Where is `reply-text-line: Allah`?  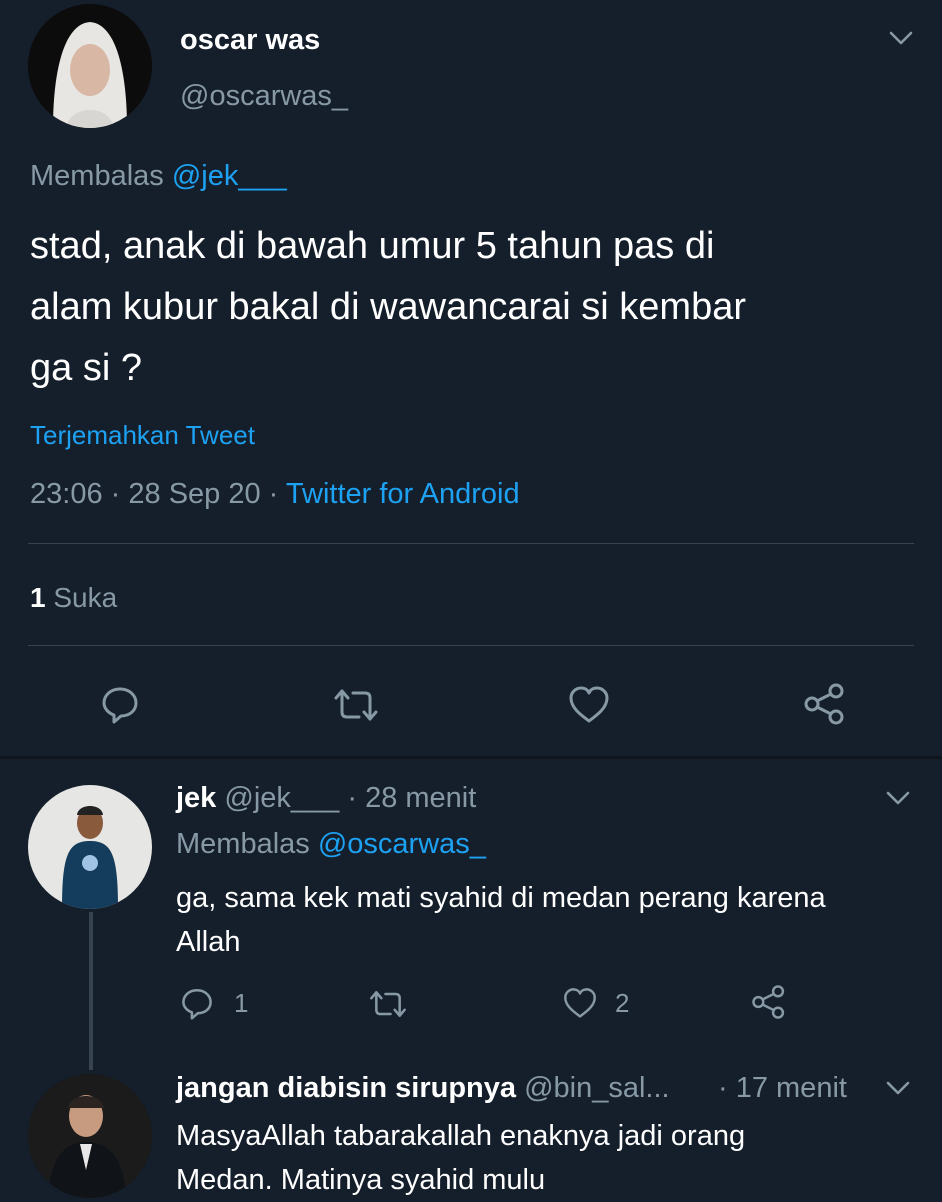
reply-text-line: Allah is located at coordinates (208, 942).